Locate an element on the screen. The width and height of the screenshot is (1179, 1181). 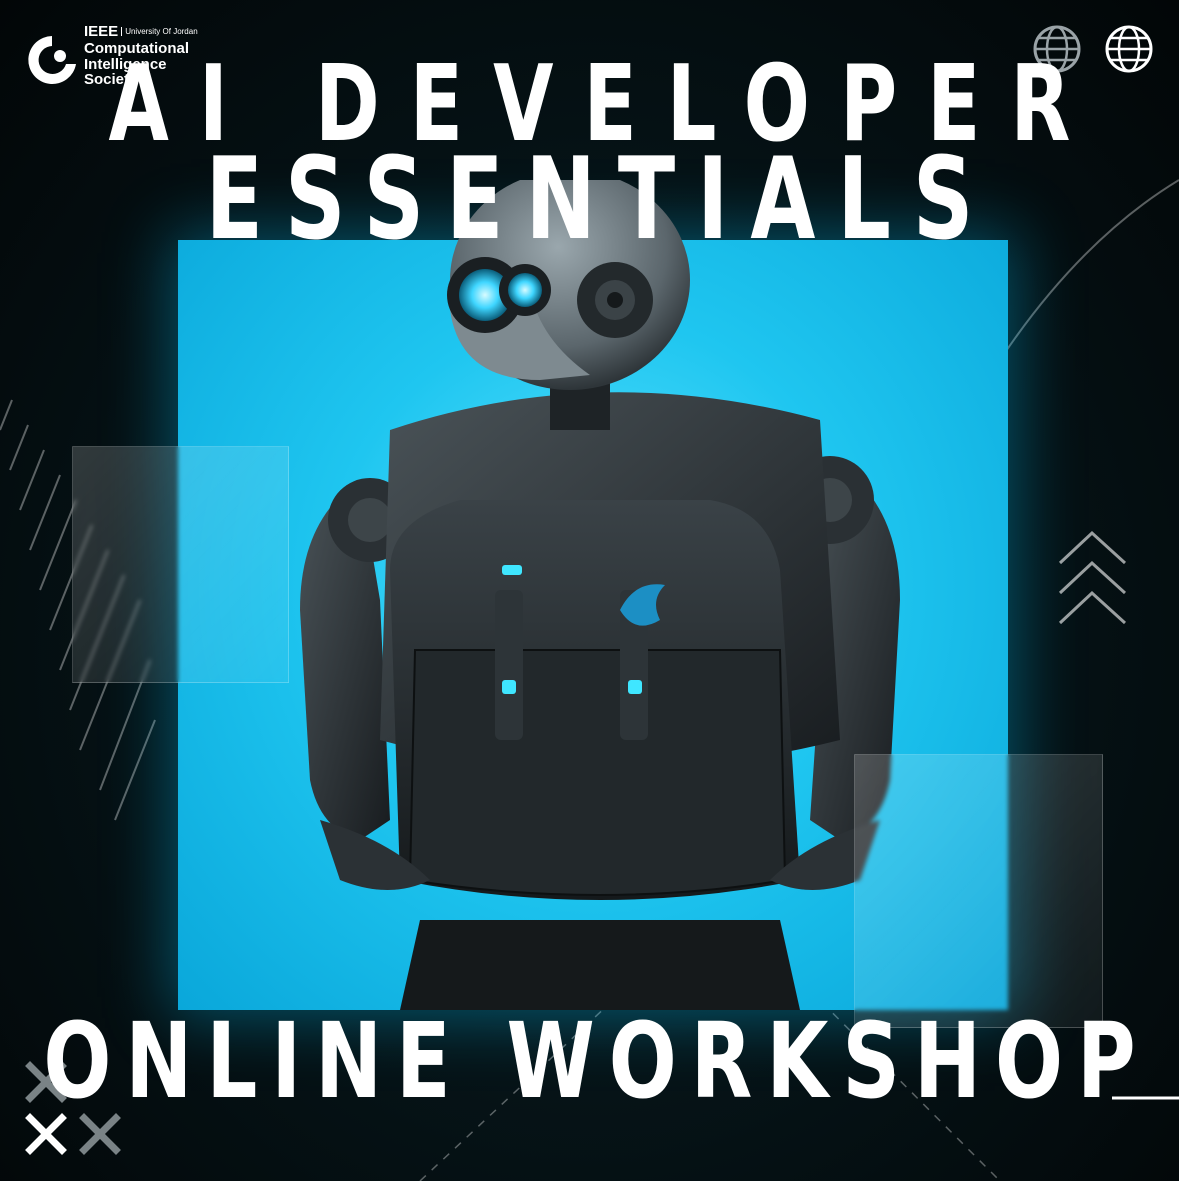
chevron-up-icon is located at coordinates (1092, 577).